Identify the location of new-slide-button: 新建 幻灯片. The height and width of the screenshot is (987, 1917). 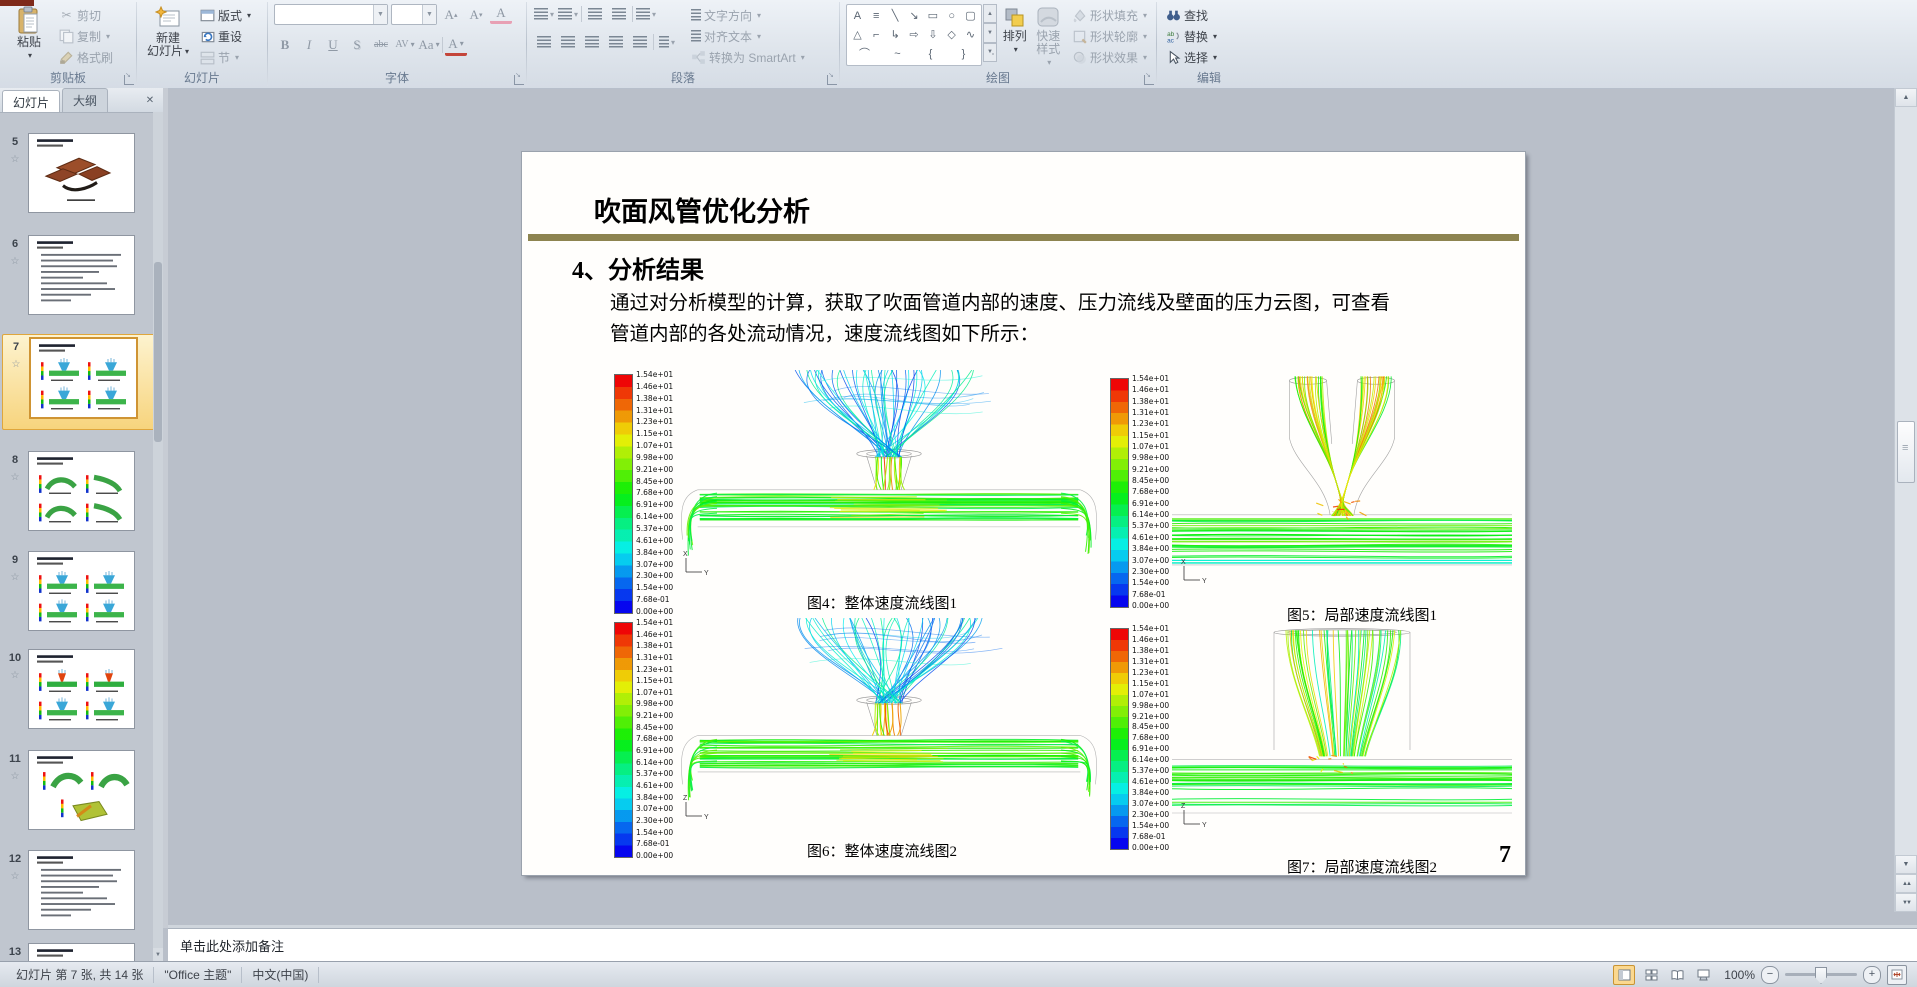
(168, 35).